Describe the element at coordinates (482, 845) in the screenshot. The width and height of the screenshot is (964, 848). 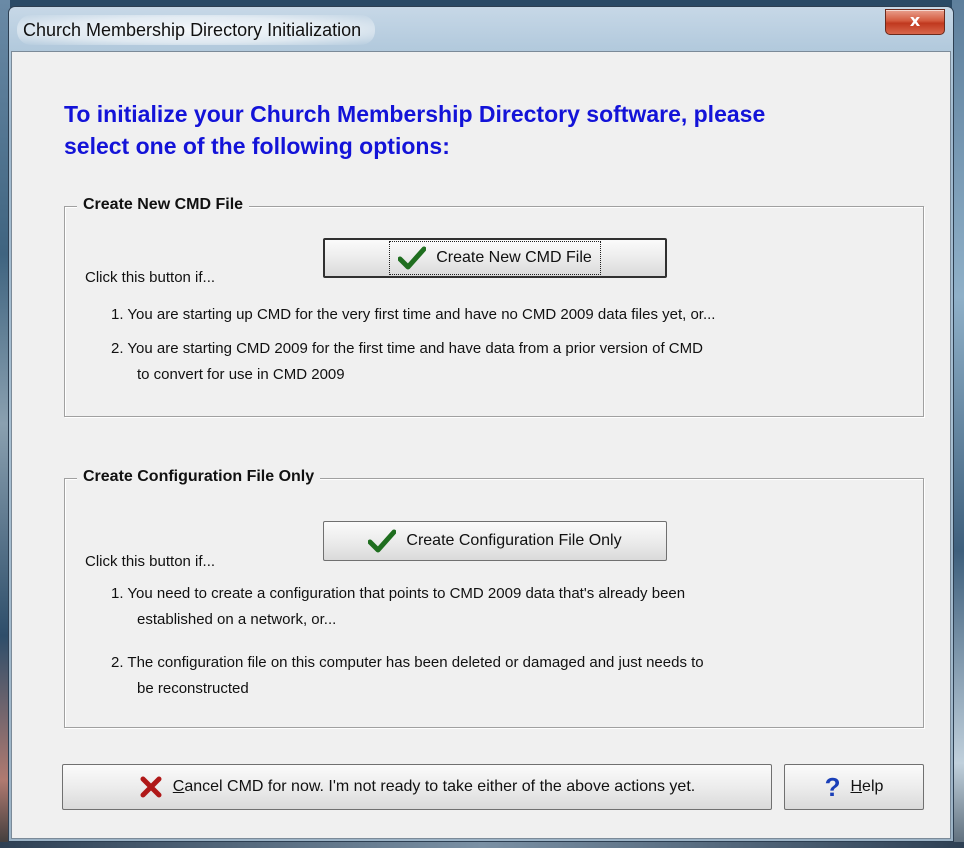
I see `desktop-background-bottom` at that location.